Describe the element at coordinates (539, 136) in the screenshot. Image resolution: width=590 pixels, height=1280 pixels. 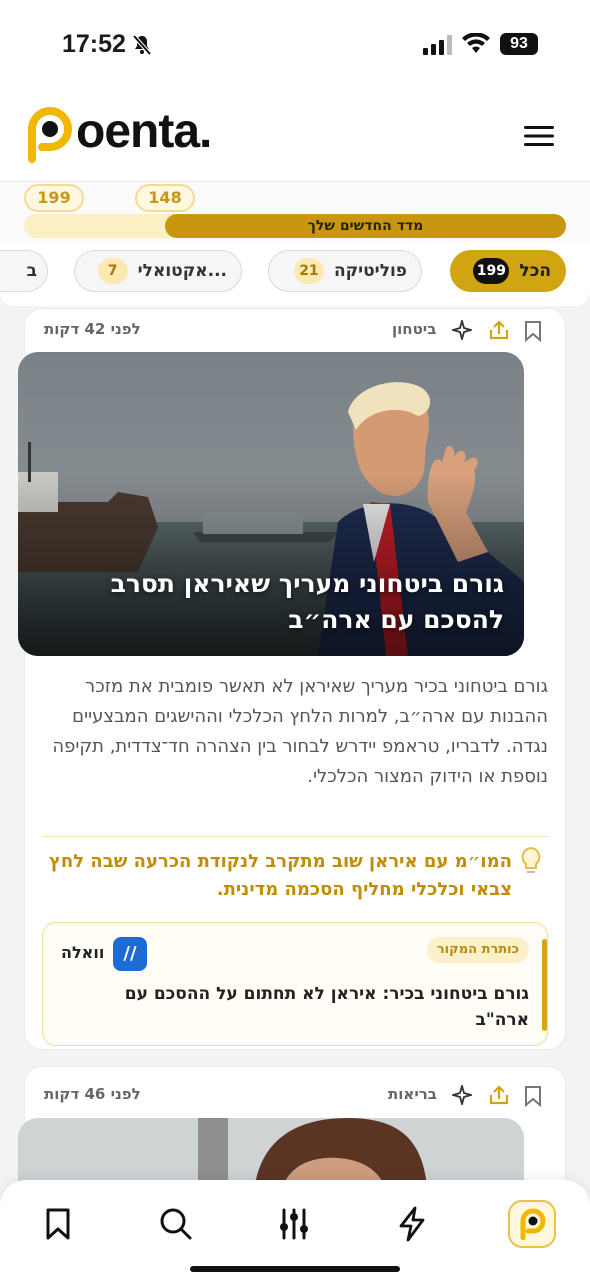
I see `menu-icon` at that location.